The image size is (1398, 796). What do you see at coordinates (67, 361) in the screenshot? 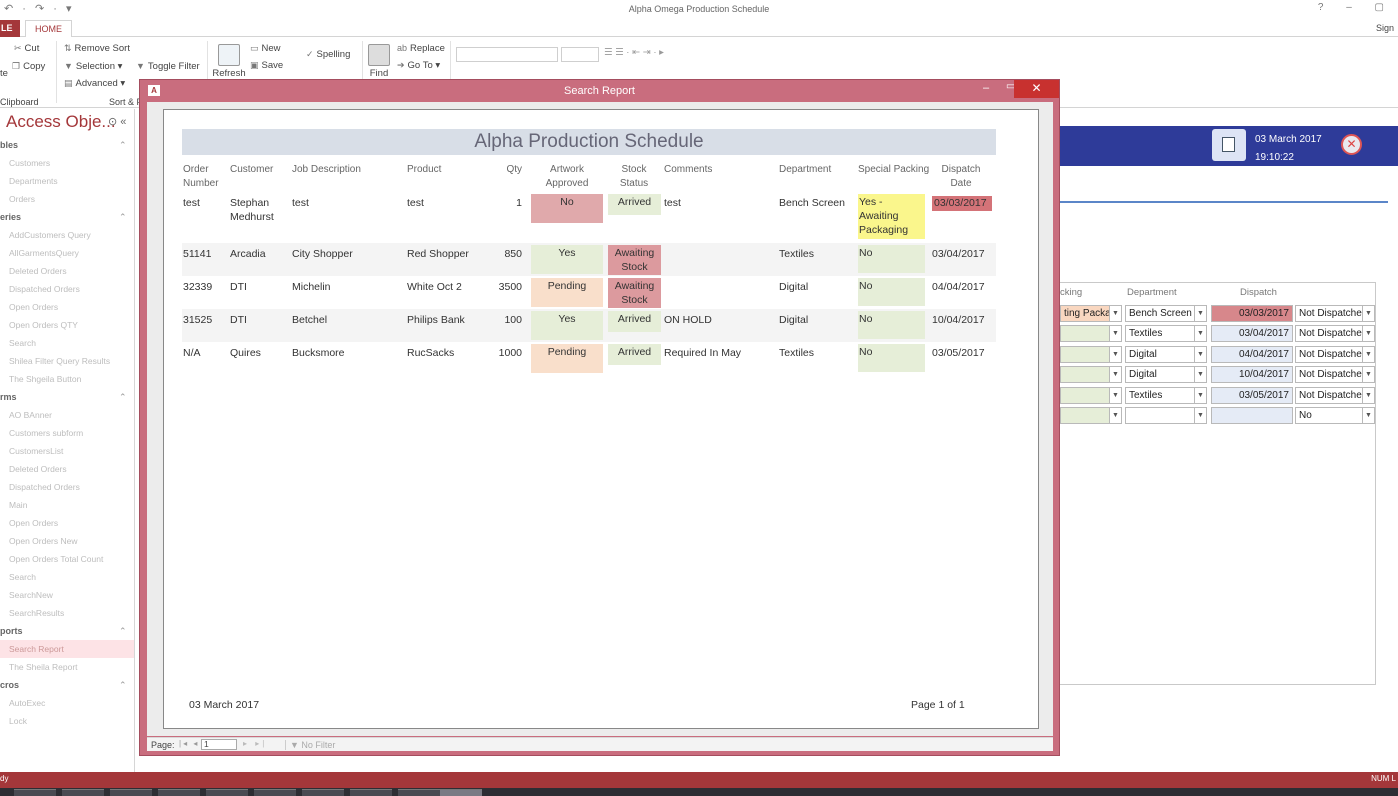
I see `nav-item: Shilea Filter Query Results` at bounding box center [67, 361].